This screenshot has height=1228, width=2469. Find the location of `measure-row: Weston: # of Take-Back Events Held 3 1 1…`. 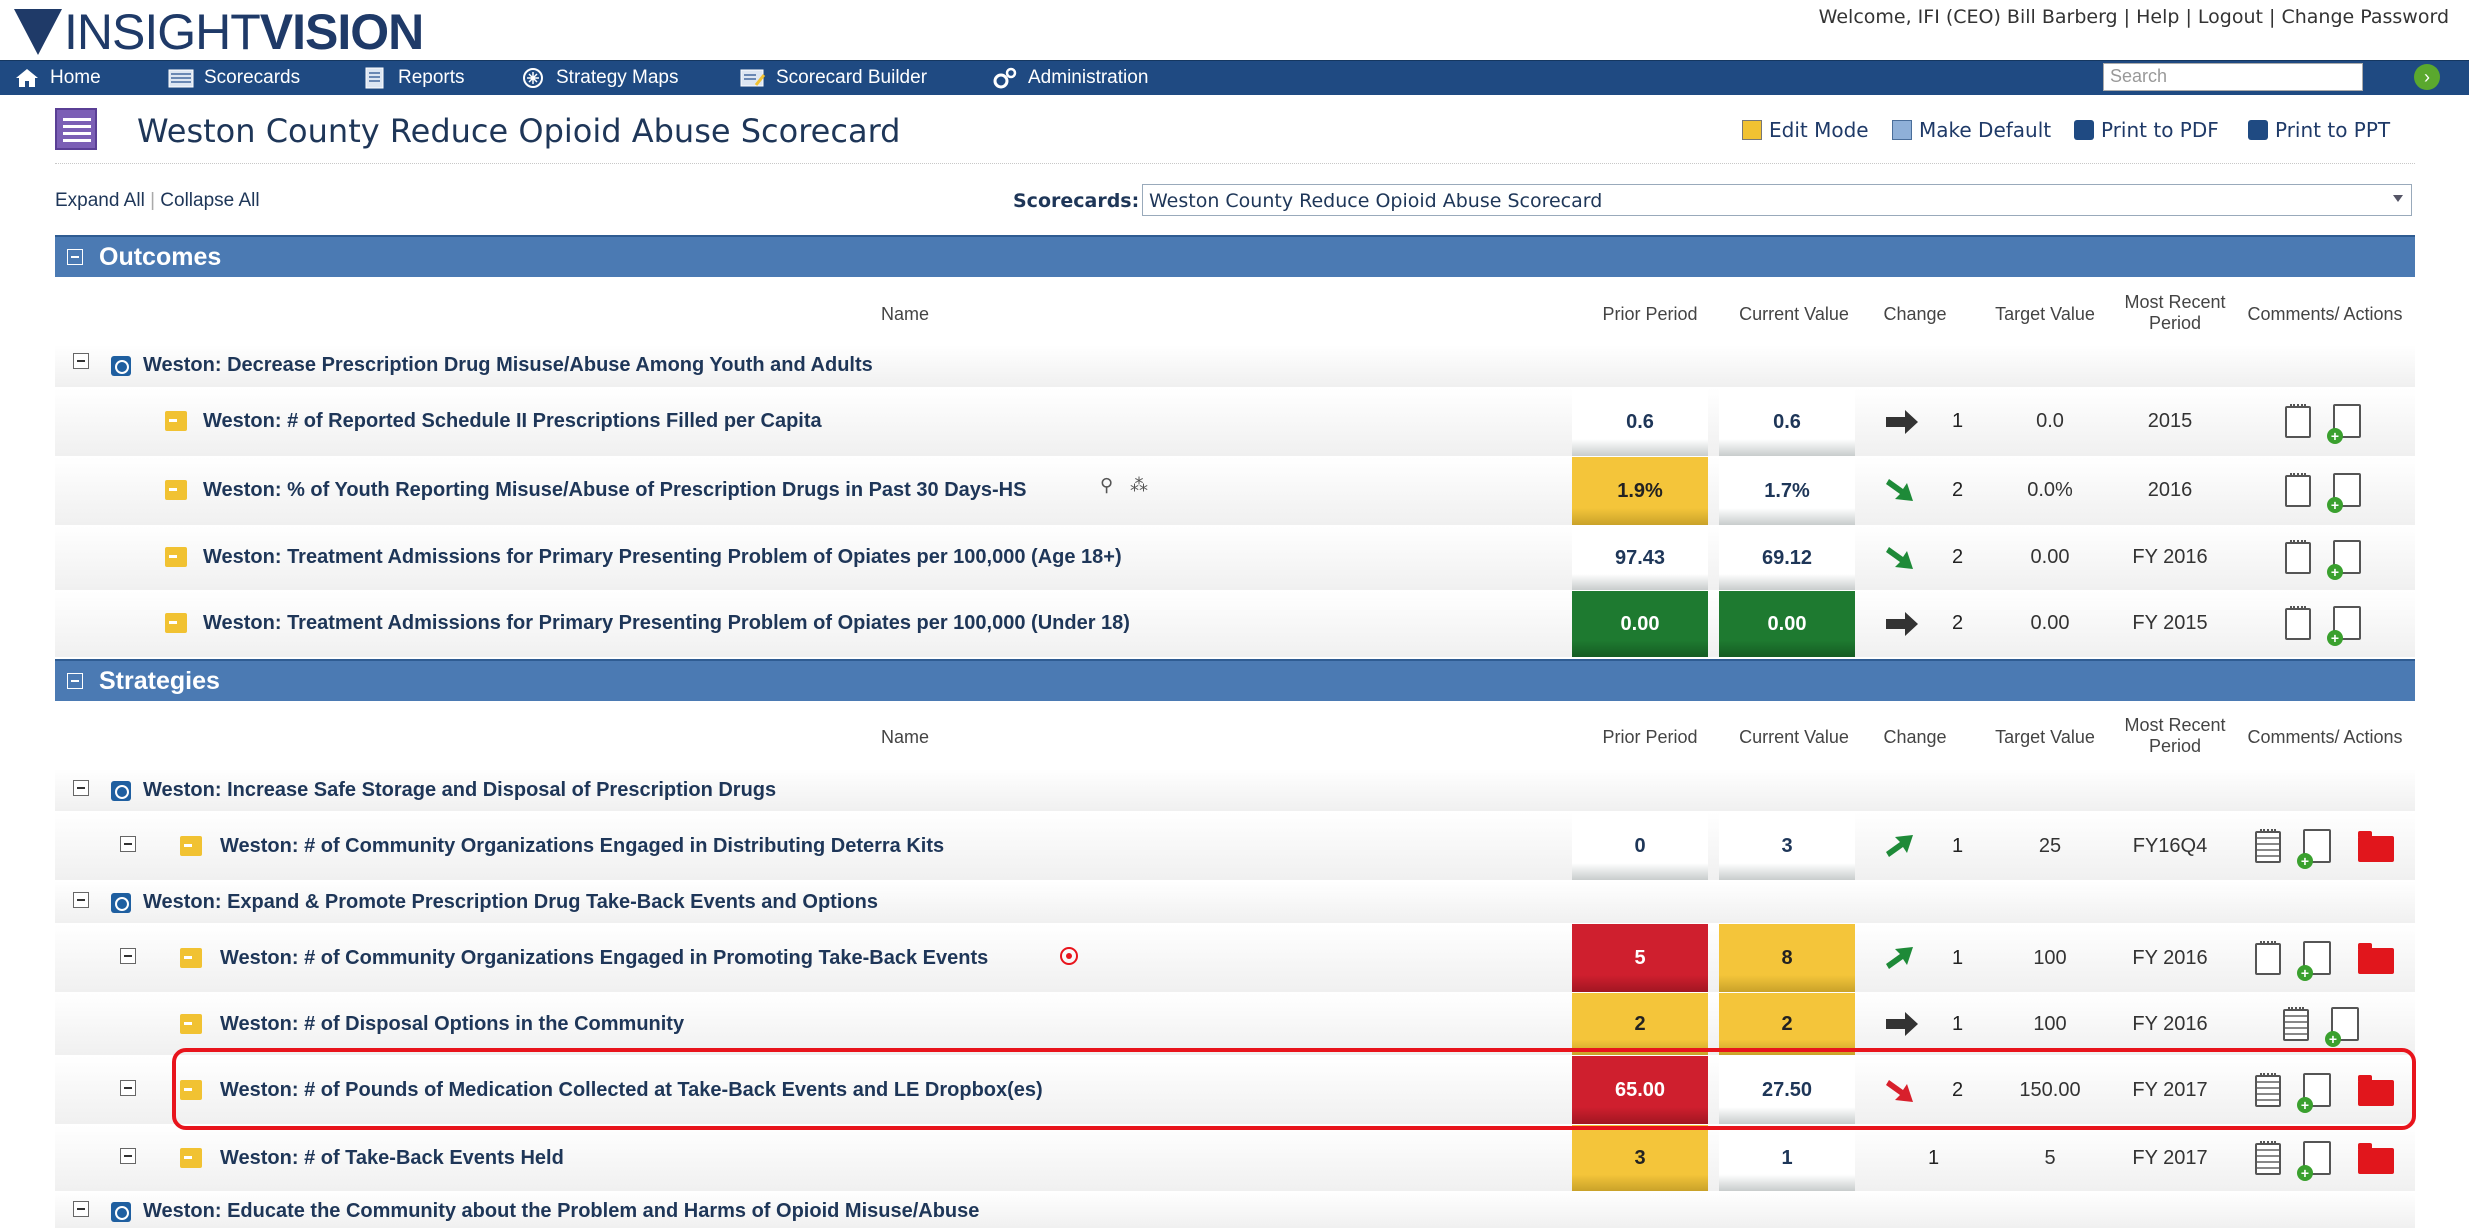

measure-row: Weston: # of Take-Back Events Held 3 1 1… is located at coordinates (1235, 1158).